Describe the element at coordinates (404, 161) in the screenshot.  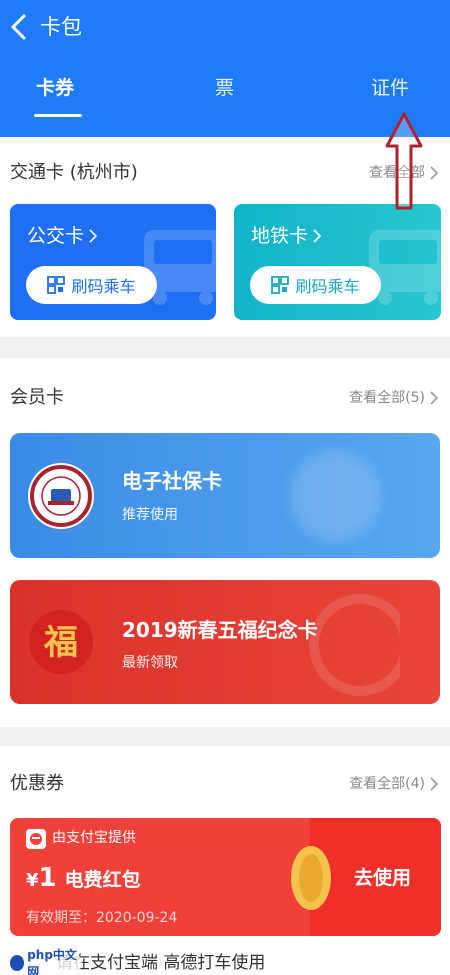
I see `annotation-arrow-icon` at that location.